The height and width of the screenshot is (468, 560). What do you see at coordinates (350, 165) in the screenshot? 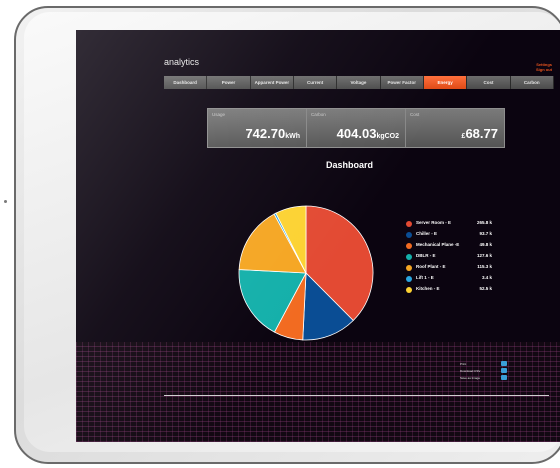
I see `dashboard-title: Dashboard` at bounding box center [350, 165].